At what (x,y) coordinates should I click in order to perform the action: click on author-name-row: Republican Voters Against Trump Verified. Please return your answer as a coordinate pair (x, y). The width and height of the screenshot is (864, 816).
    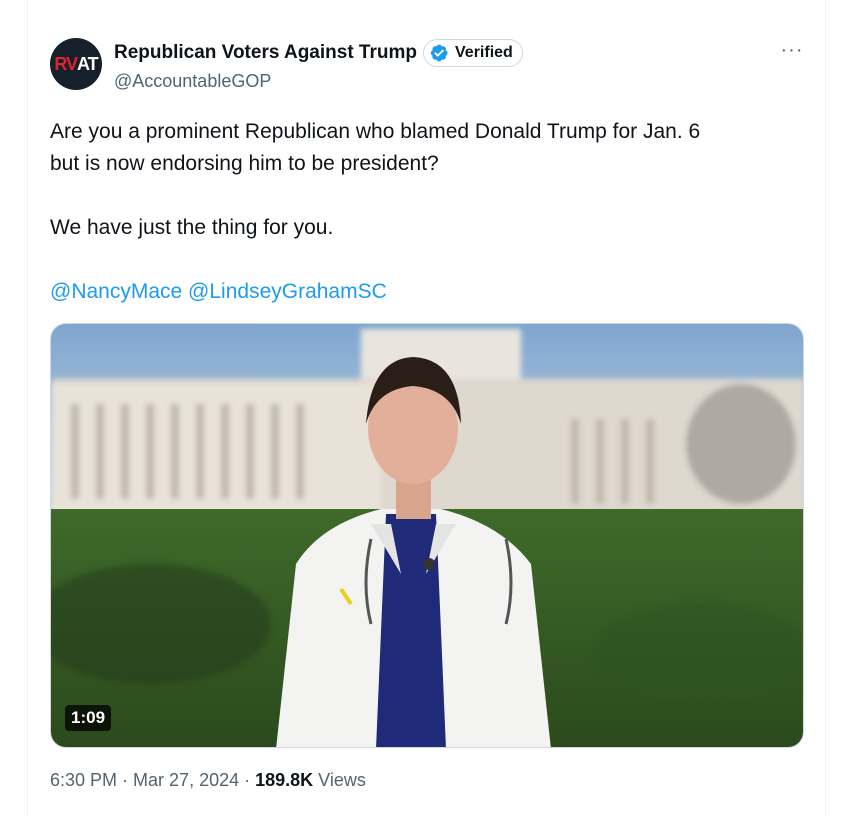
    Looking at the image, I should click on (318, 53).